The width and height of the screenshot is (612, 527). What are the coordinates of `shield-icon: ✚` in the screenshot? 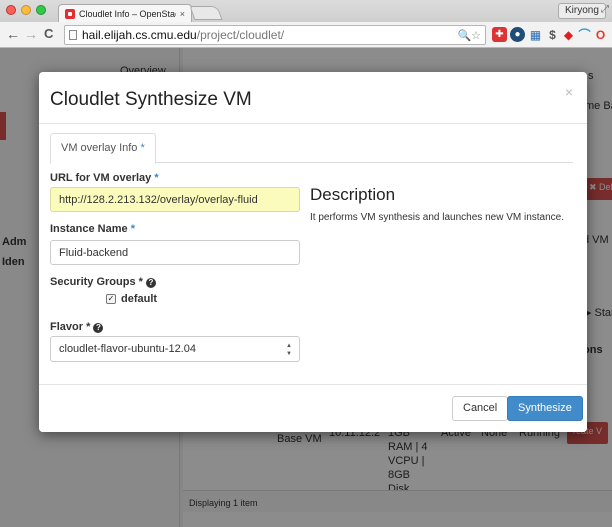 It's located at (499, 34).